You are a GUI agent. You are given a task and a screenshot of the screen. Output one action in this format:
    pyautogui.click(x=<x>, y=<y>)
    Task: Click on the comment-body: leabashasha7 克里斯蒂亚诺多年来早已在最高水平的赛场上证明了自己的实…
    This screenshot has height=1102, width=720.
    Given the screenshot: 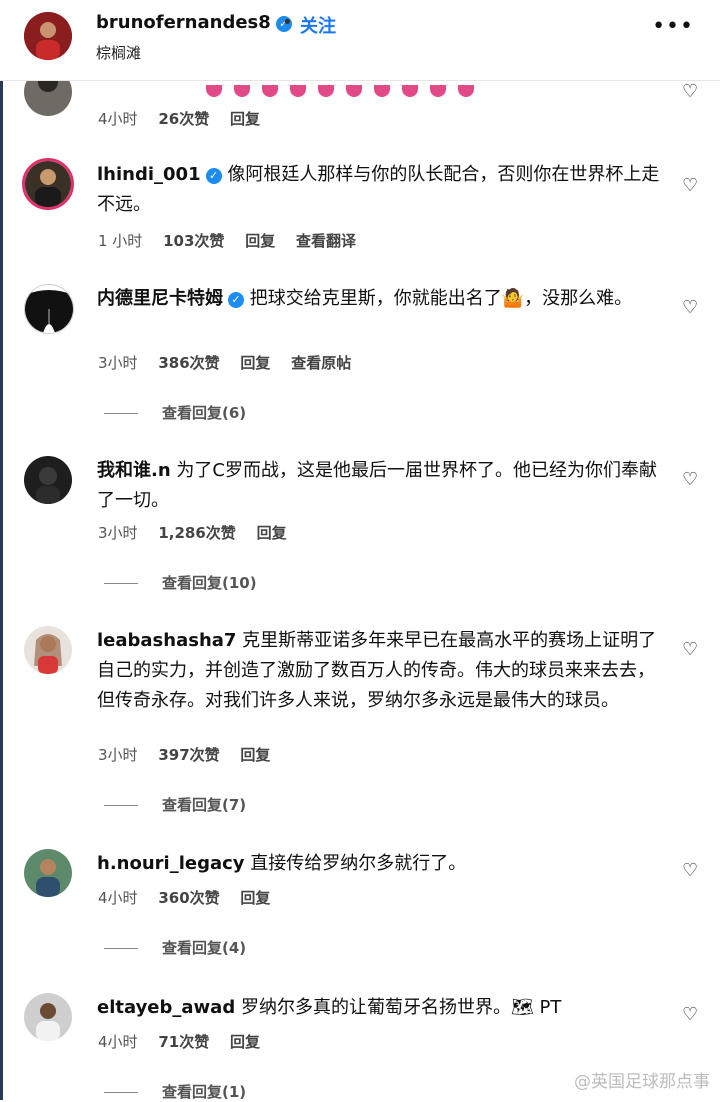 What is the action you would take?
    pyautogui.click(x=382, y=671)
    